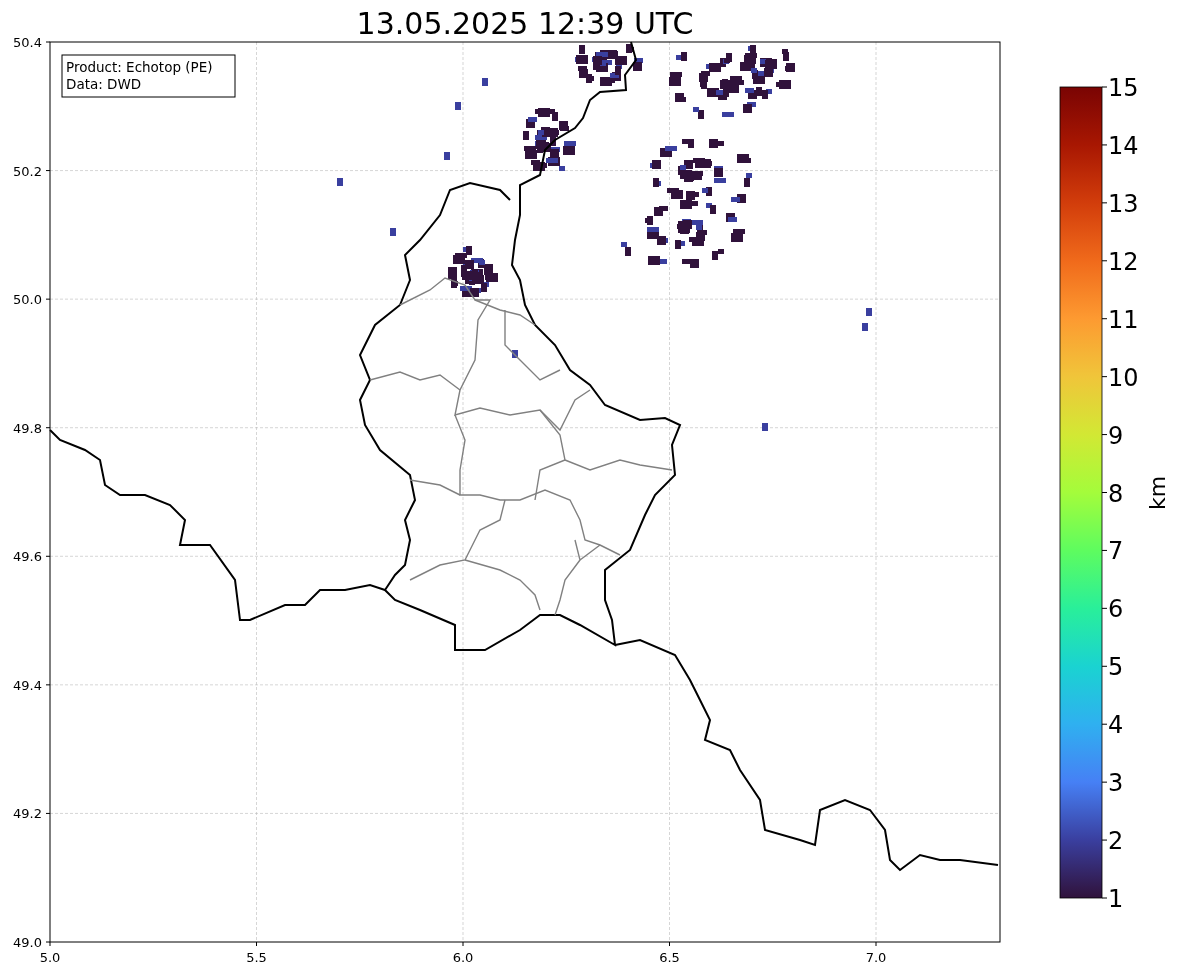  What do you see at coordinates (463, 957) in the screenshot?
I see `x-tick-label: 6.0` at bounding box center [463, 957].